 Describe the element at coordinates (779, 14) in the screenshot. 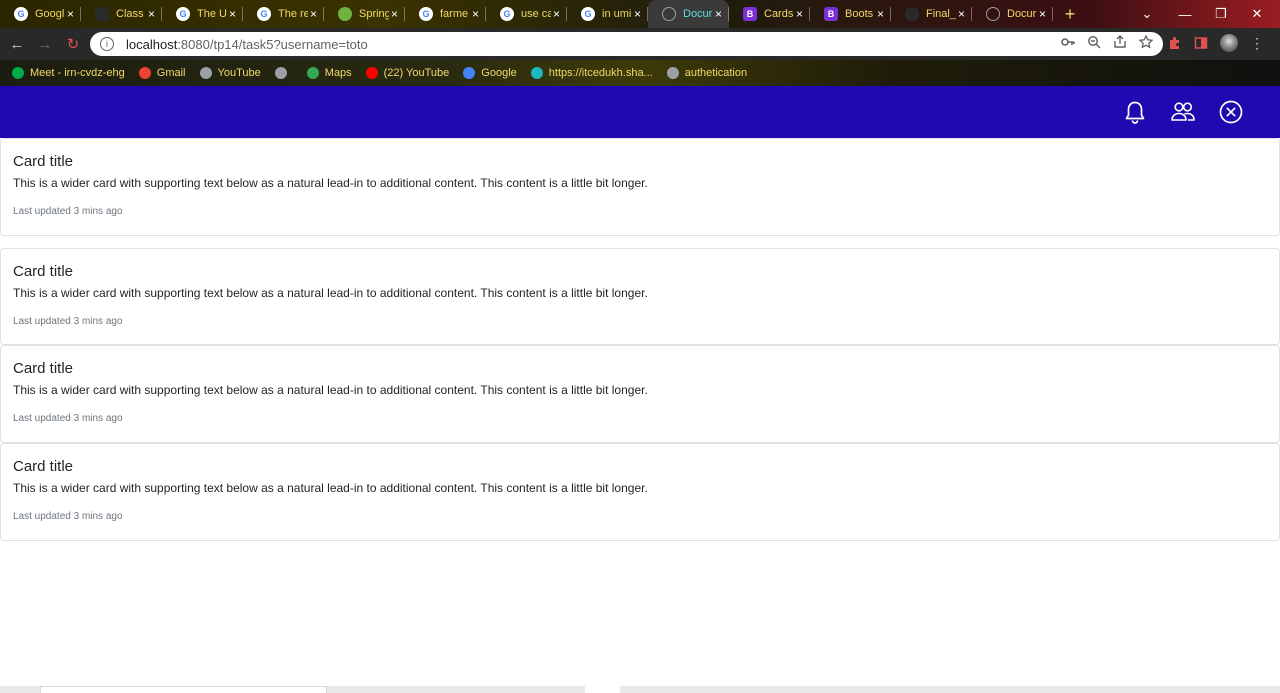

I see `tab-title: Cards` at that location.